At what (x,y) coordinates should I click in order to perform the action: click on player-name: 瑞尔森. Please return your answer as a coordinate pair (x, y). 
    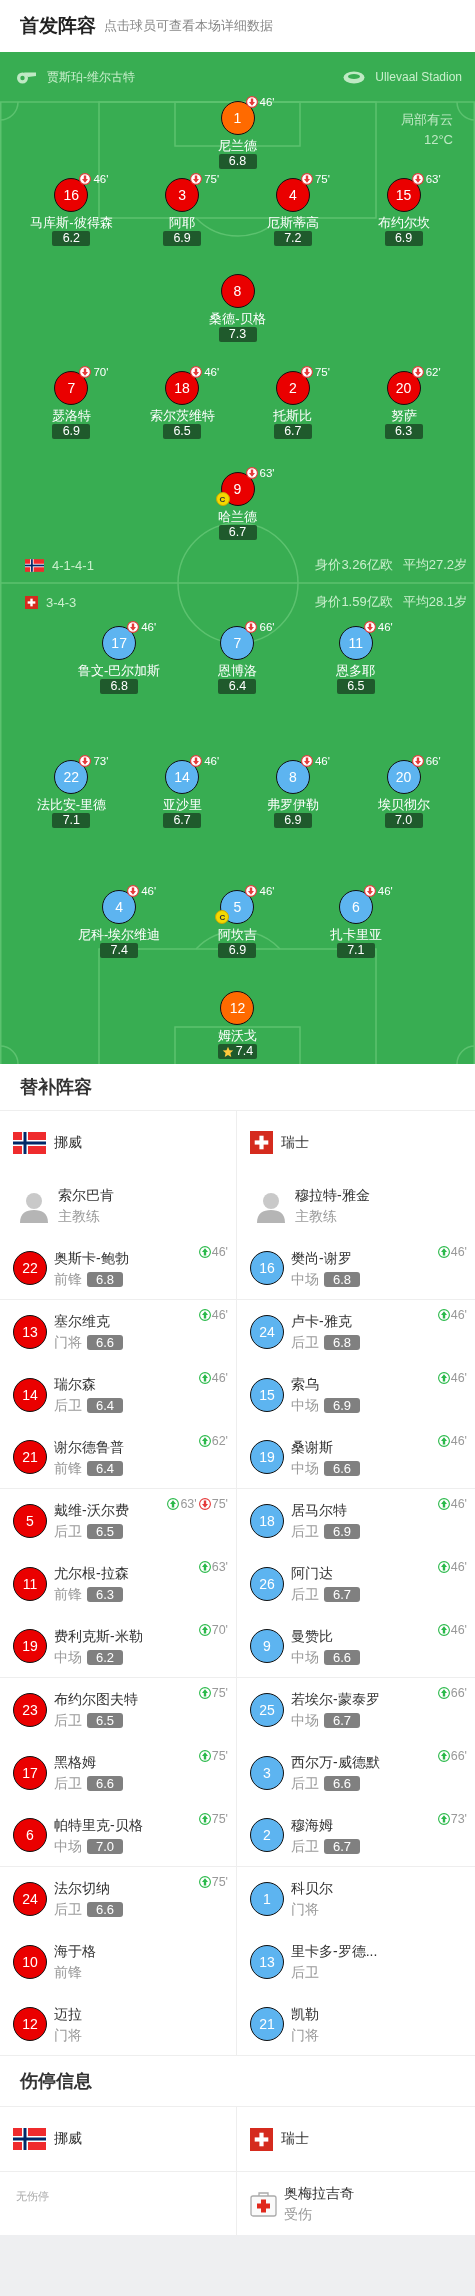
    Looking at the image, I should click on (89, 1384).